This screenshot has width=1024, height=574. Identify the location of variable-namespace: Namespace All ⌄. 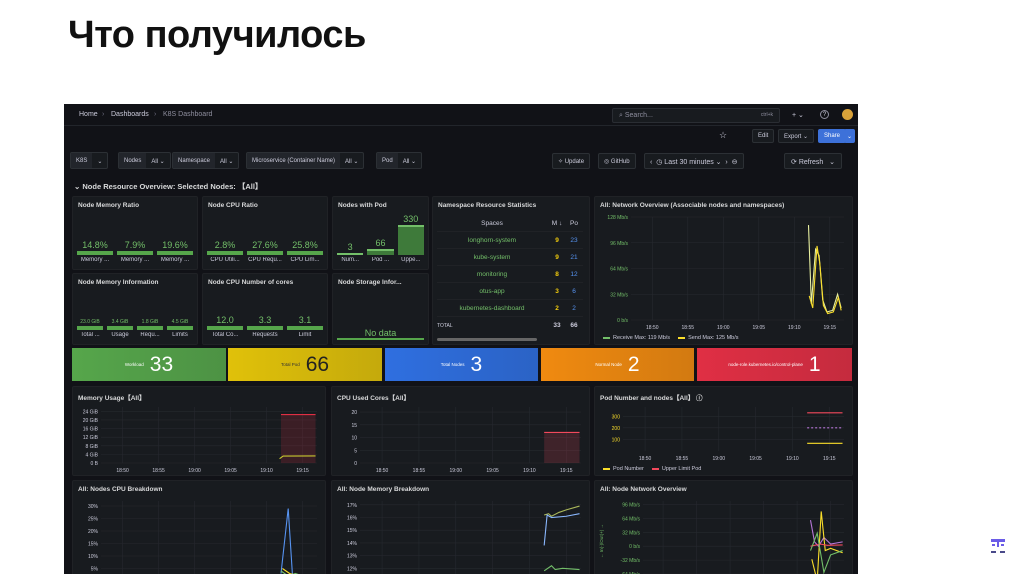
(206, 160).